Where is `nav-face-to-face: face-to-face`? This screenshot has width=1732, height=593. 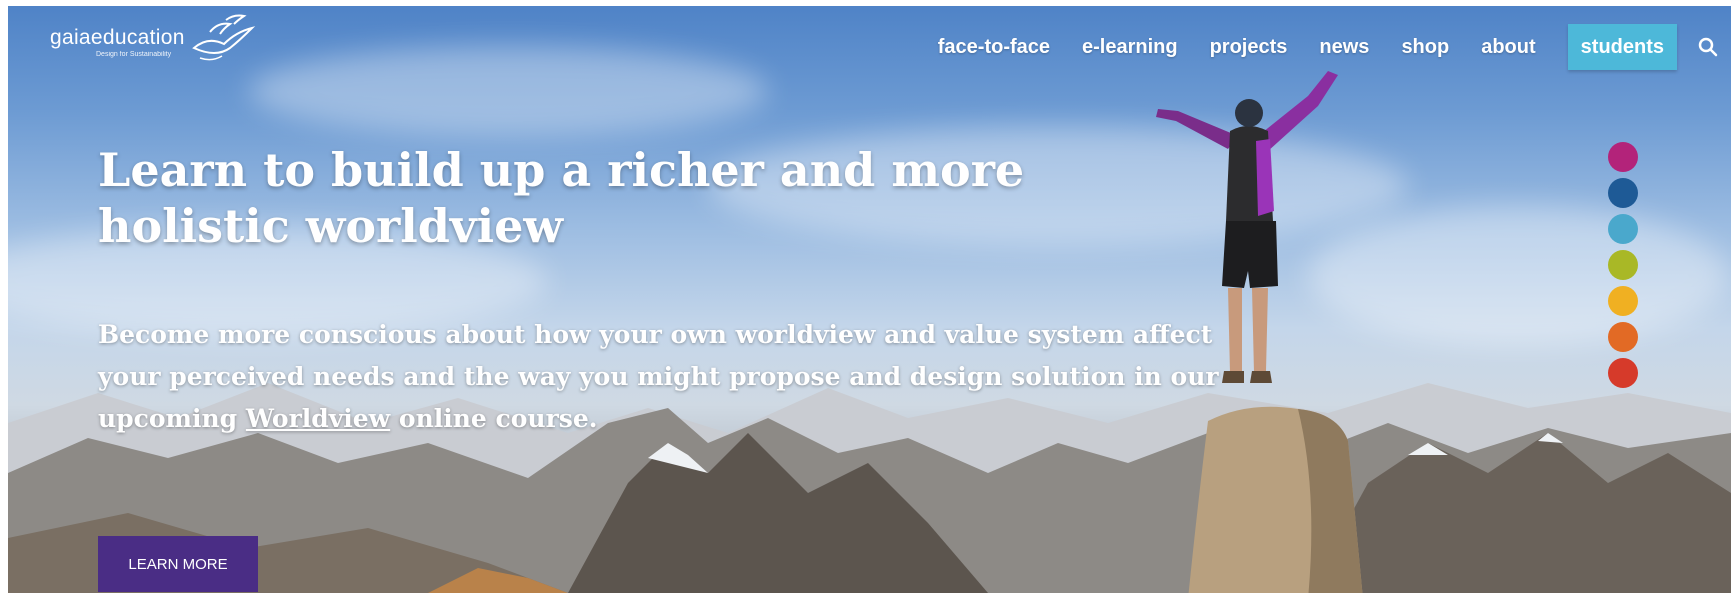 nav-face-to-face: face-to-face is located at coordinates (994, 47).